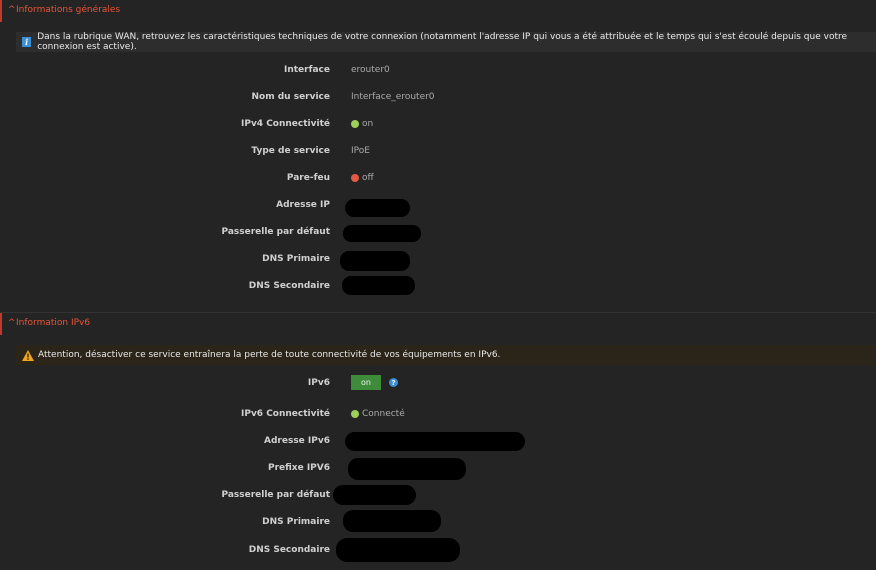 This screenshot has width=876, height=570. What do you see at coordinates (366, 382) in the screenshot?
I see `ipv6-toggle: on` at bounding box center [366, 382].